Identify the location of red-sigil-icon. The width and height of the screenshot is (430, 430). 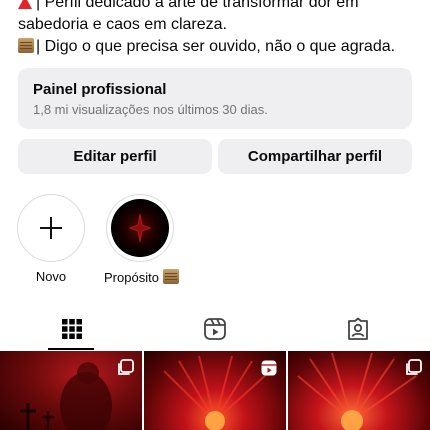
(140, 228).